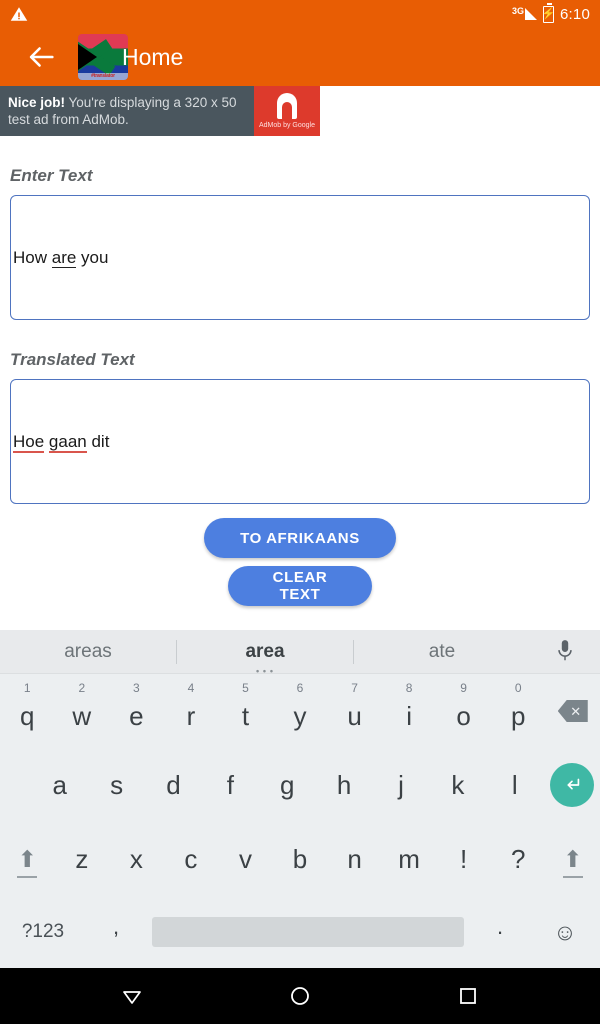  I want to click on key-p: 0p, so click(518, 711).